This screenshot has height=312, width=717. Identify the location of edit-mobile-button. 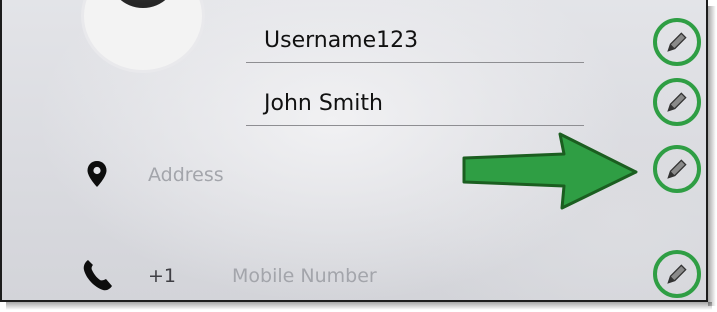
(677, 274).